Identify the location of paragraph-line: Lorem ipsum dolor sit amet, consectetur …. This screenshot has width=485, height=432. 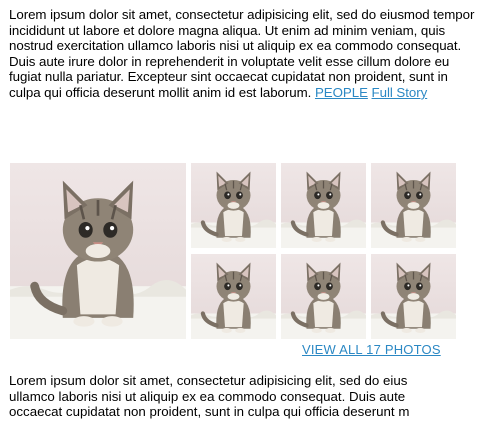
(208, 380).